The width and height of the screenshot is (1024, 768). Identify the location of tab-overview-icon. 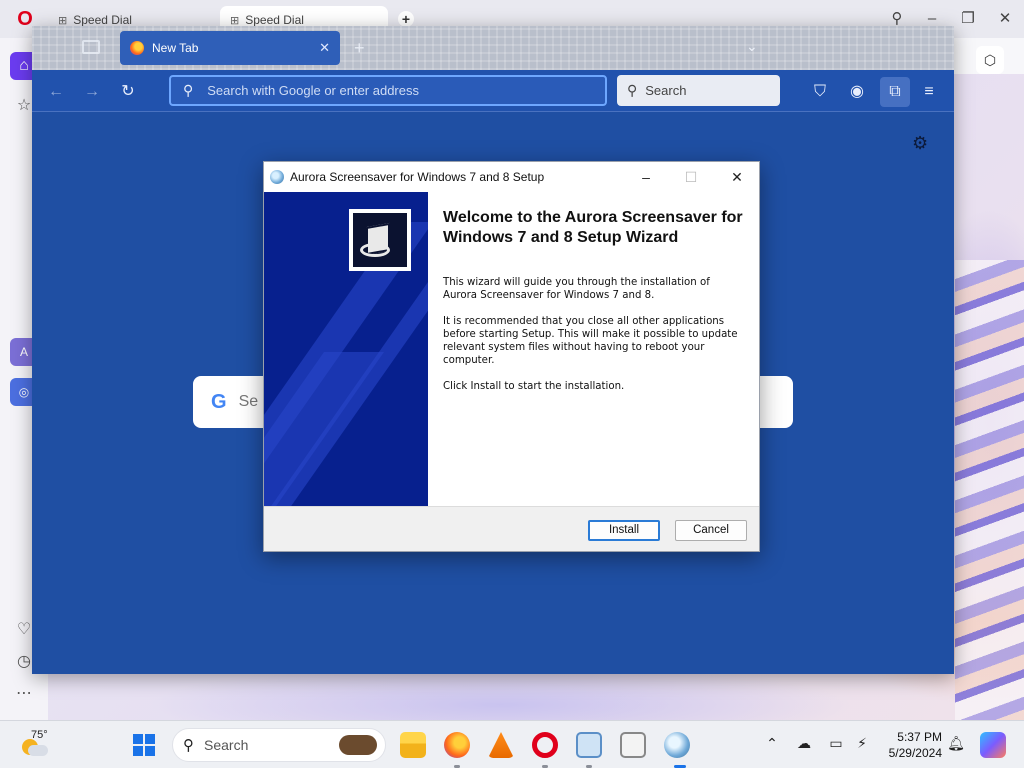
(91, 47).